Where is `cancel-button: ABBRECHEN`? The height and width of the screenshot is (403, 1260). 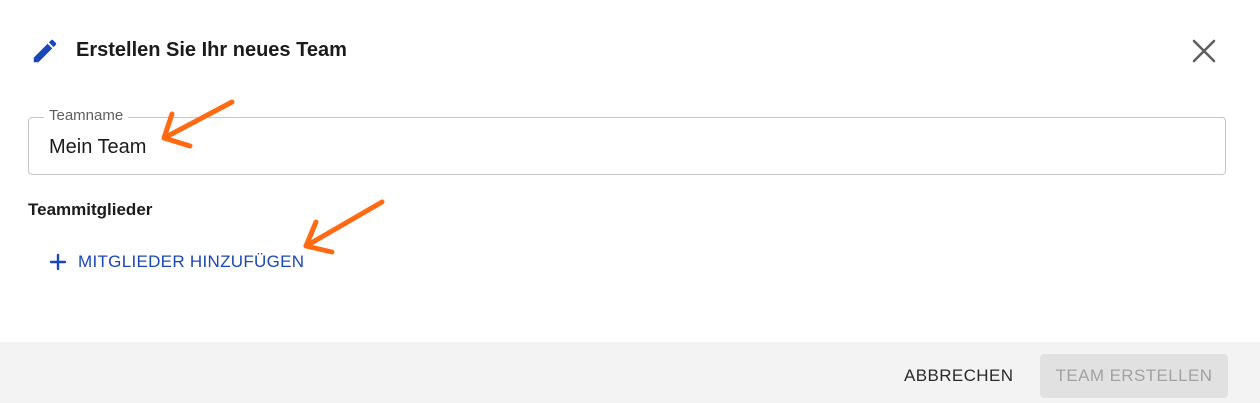 cancel-button: ABBRECHEN is located at coordinates (958, 376).